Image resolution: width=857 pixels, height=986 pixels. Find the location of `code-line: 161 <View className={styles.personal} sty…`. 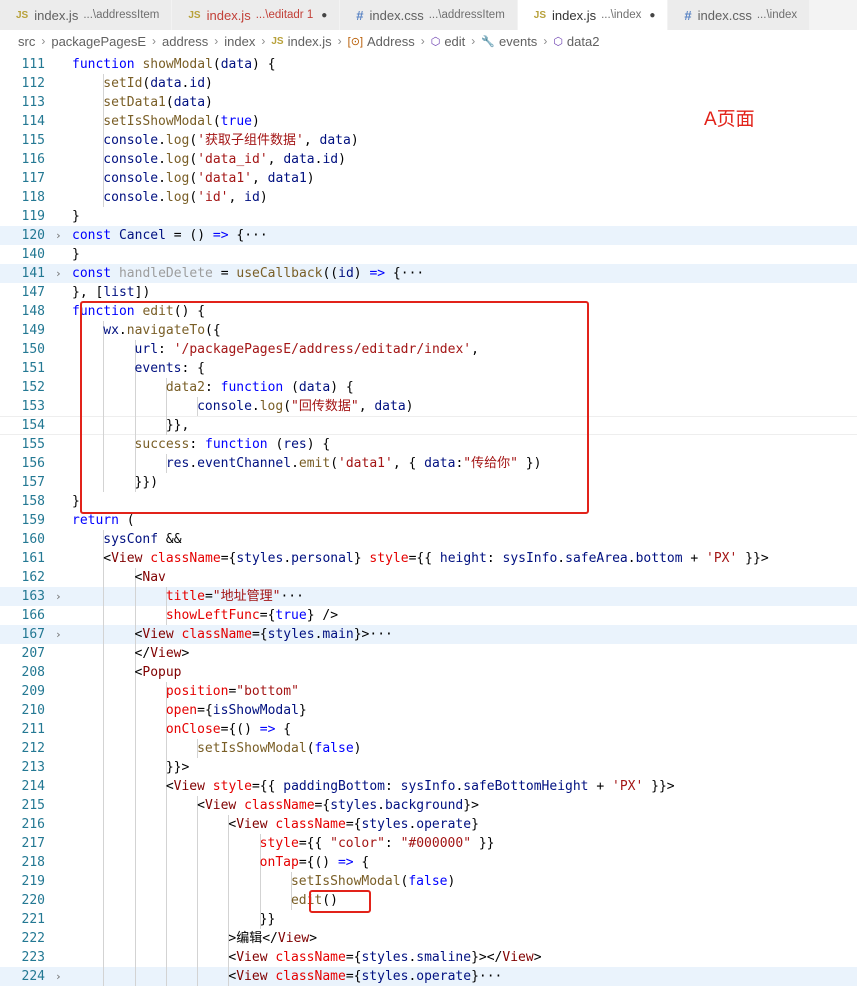

code-line: 161 <View className={styles.personal} sty… is located at coordinates (428, 558).